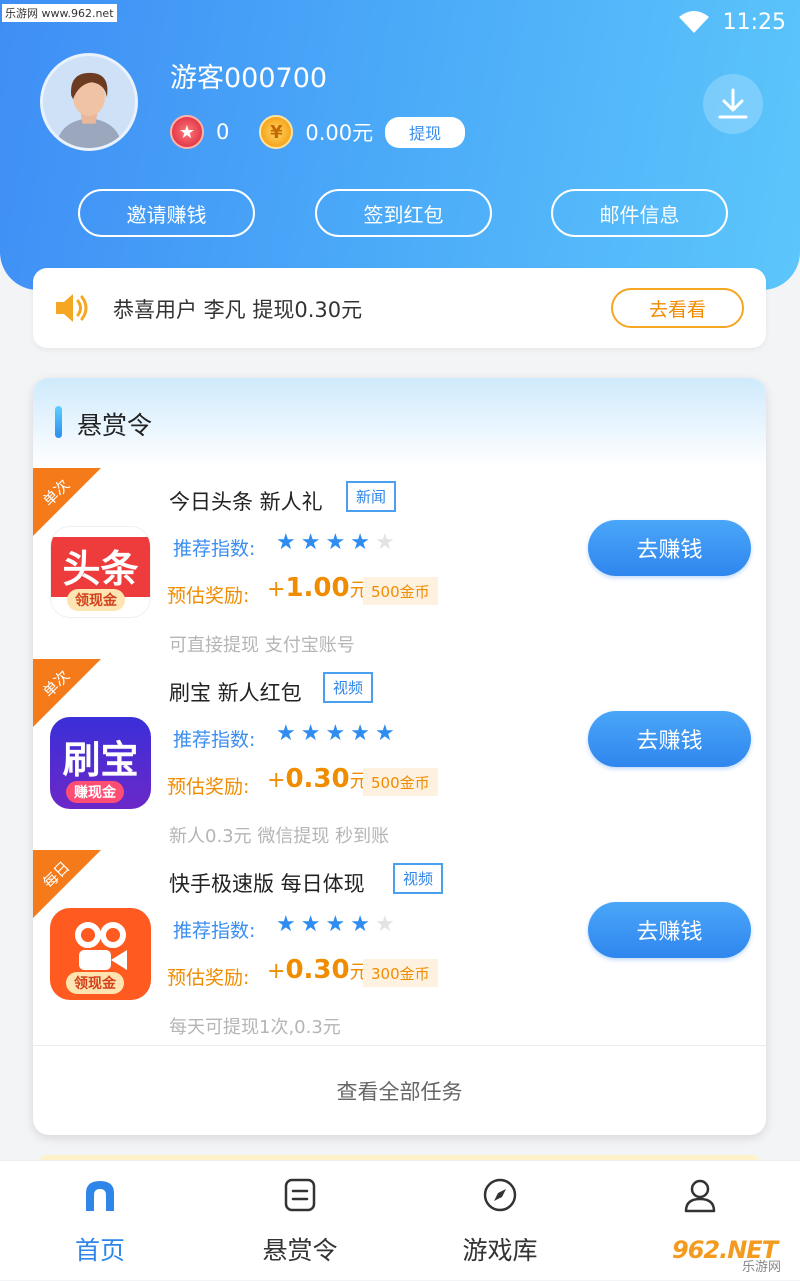 This screenshot has width=800, height=1281. Describe the element at coordinates (693, 22) in the screenshot. I see `wifi-icon` at that location.